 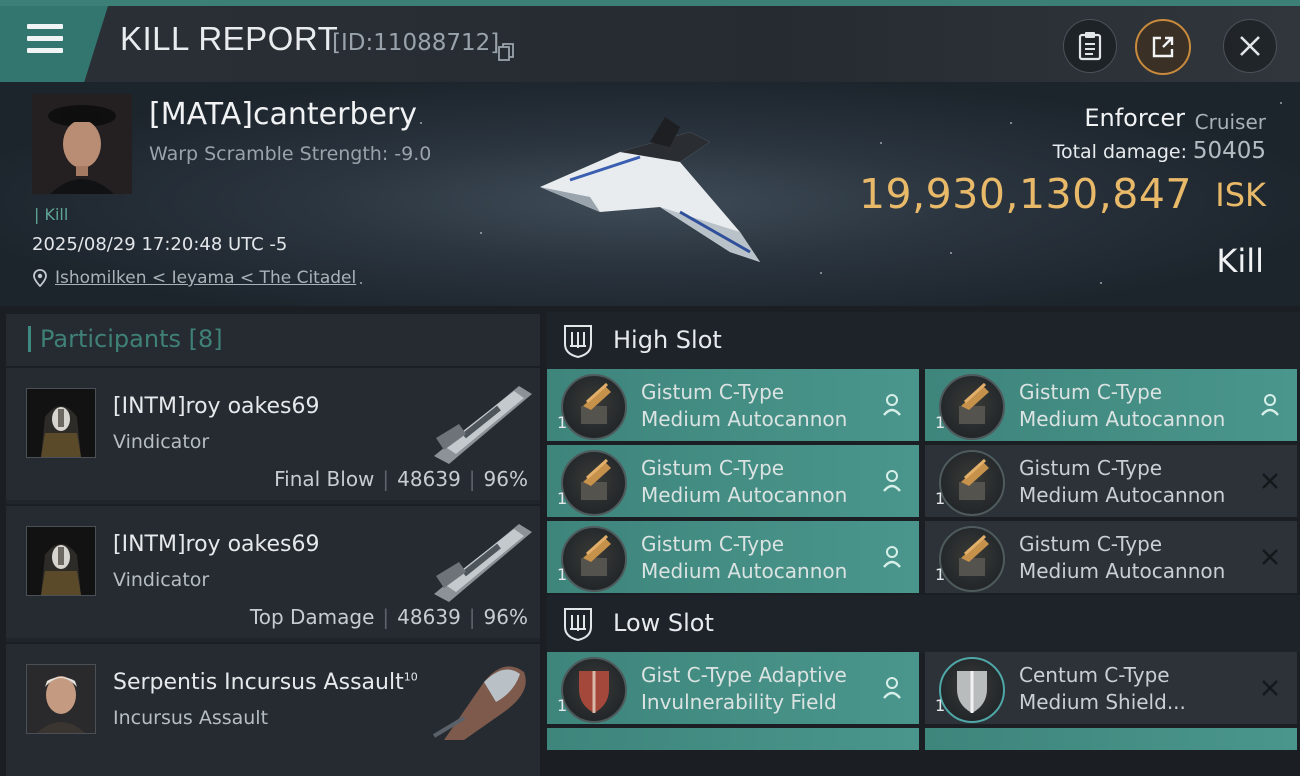 I want to click on victim-name: [MATA]canterbery, so click(x=283, y=114).